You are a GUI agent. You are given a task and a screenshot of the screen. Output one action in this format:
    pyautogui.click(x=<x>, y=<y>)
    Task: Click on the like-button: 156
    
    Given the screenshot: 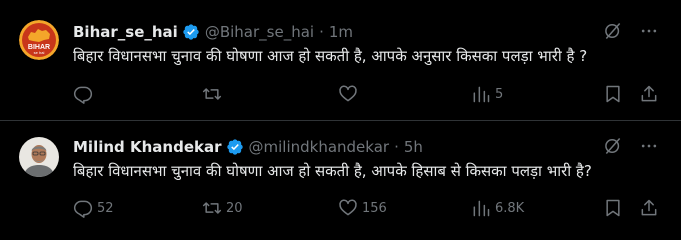 What is the action you would take?
    pyautogui.click(x=362, y=208)
    